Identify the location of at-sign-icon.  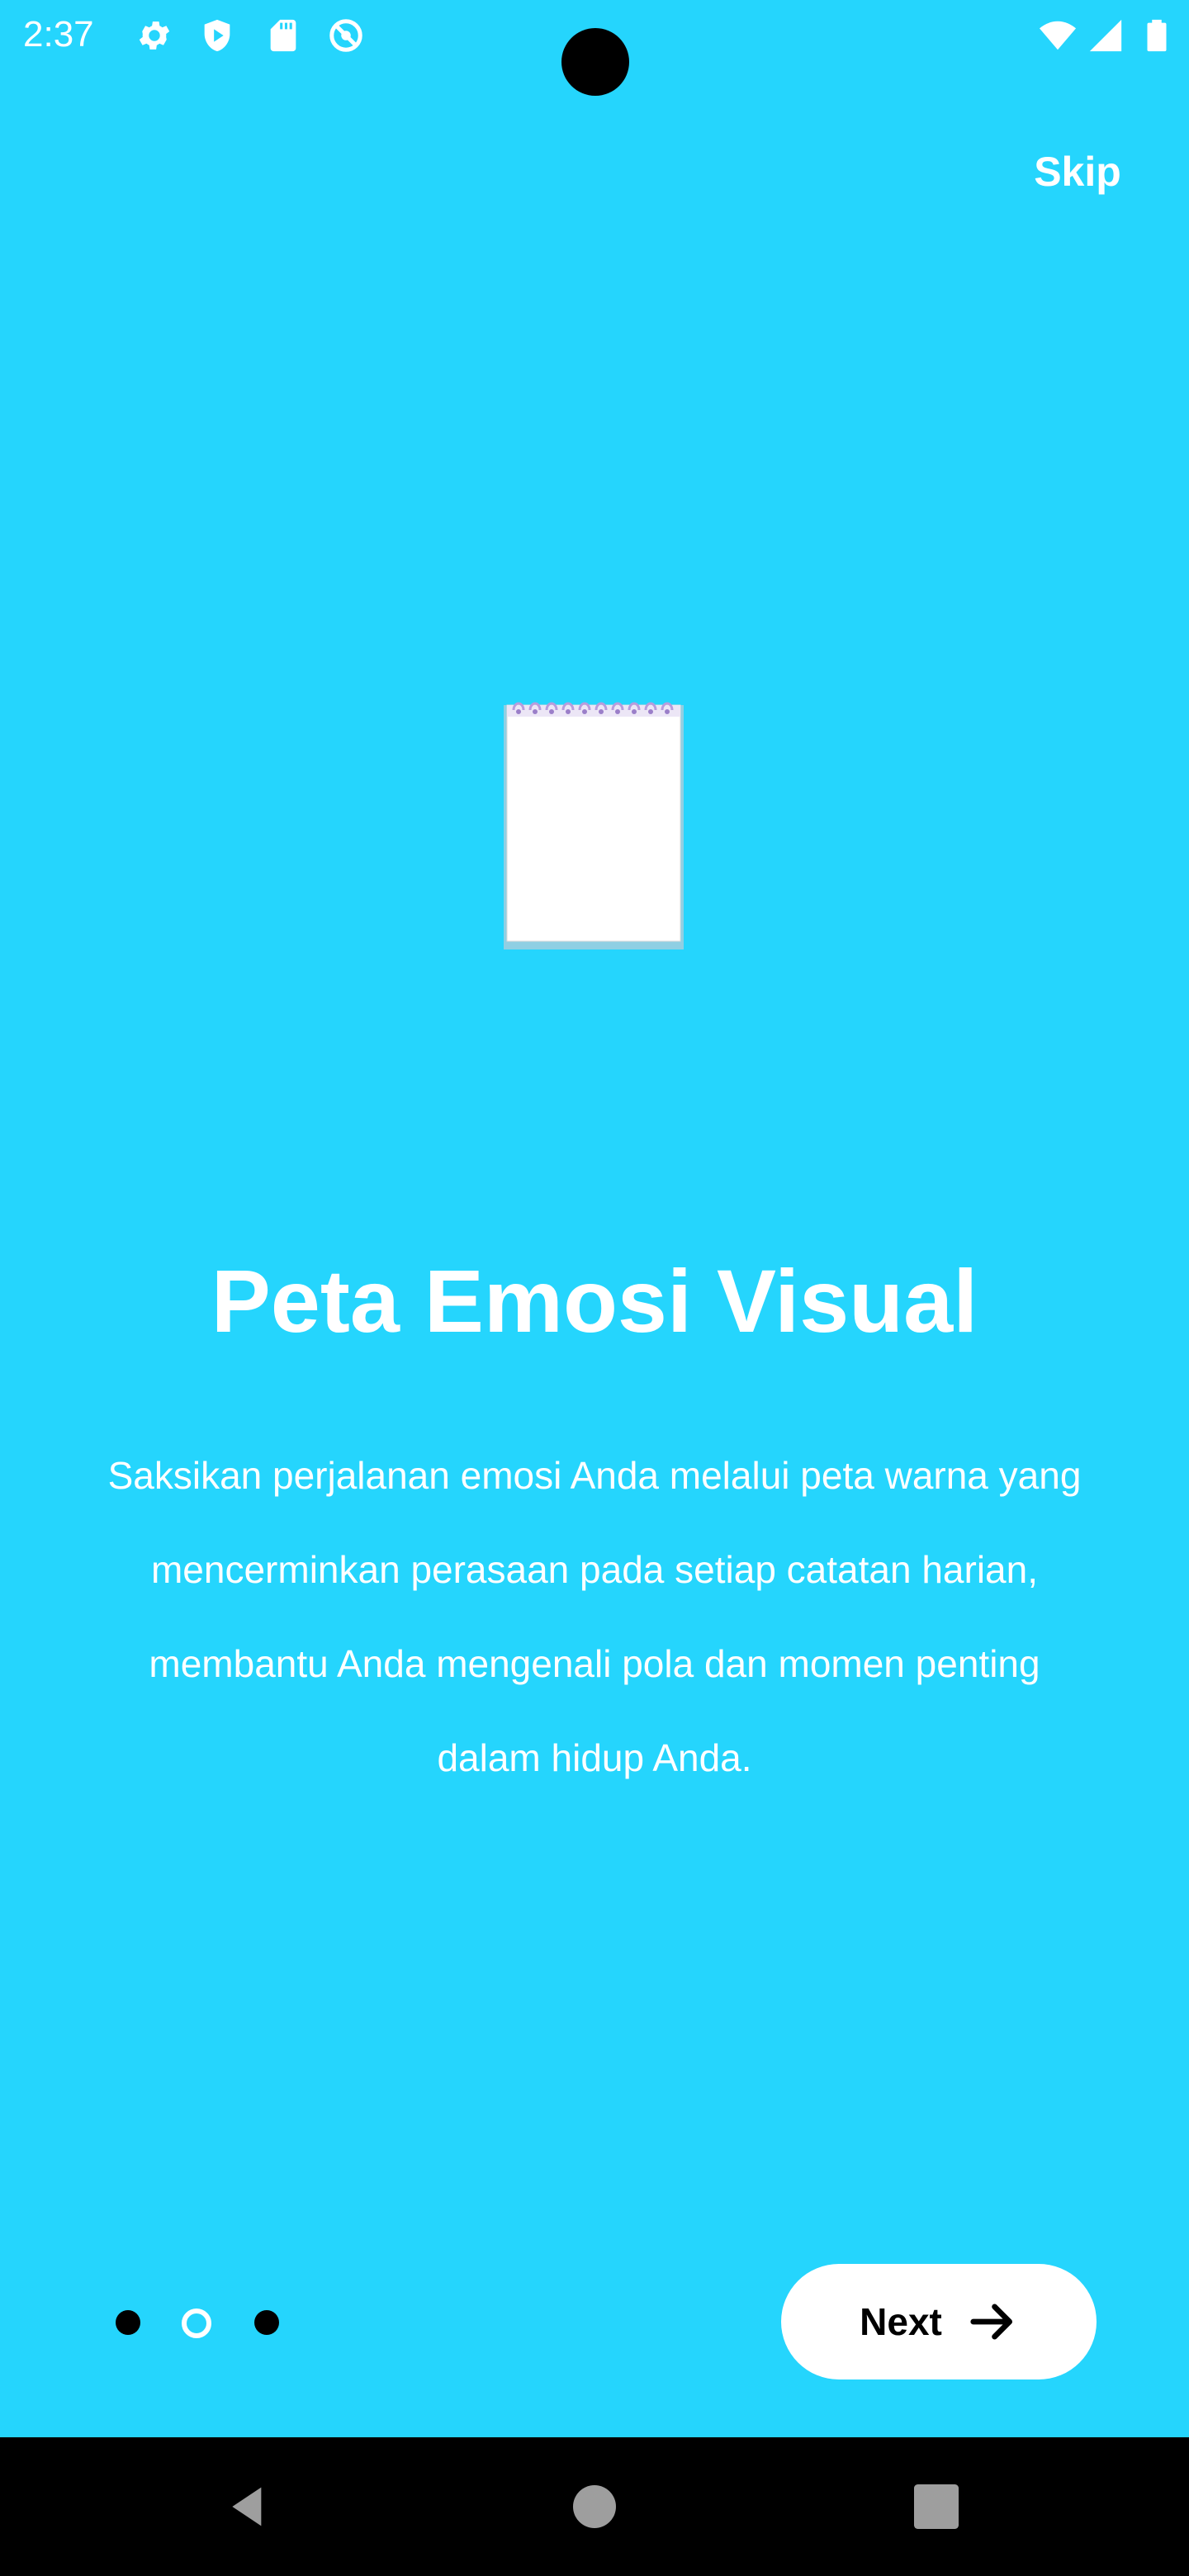
(345, 35).